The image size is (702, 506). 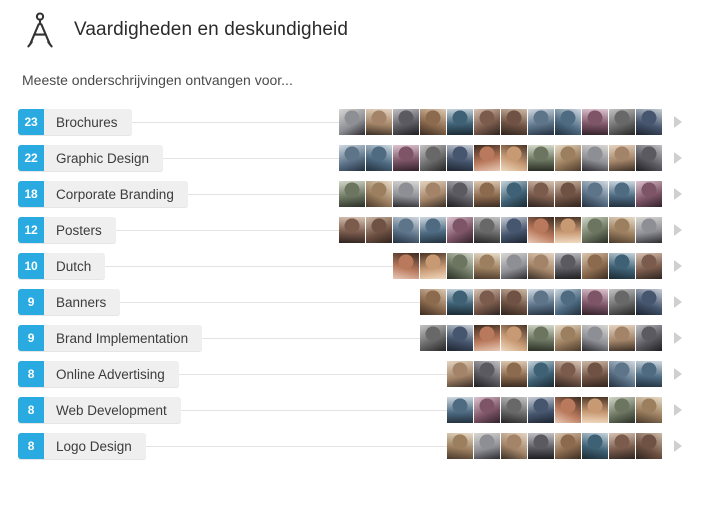 I want to click on skill-pill: 8 Logo Design, so click(x=82, y=446).